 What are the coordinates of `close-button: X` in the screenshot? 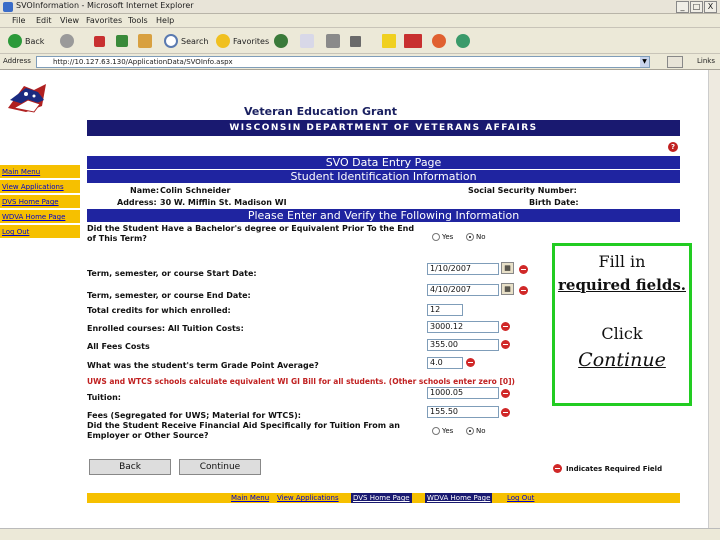 It's located at (710, 7).